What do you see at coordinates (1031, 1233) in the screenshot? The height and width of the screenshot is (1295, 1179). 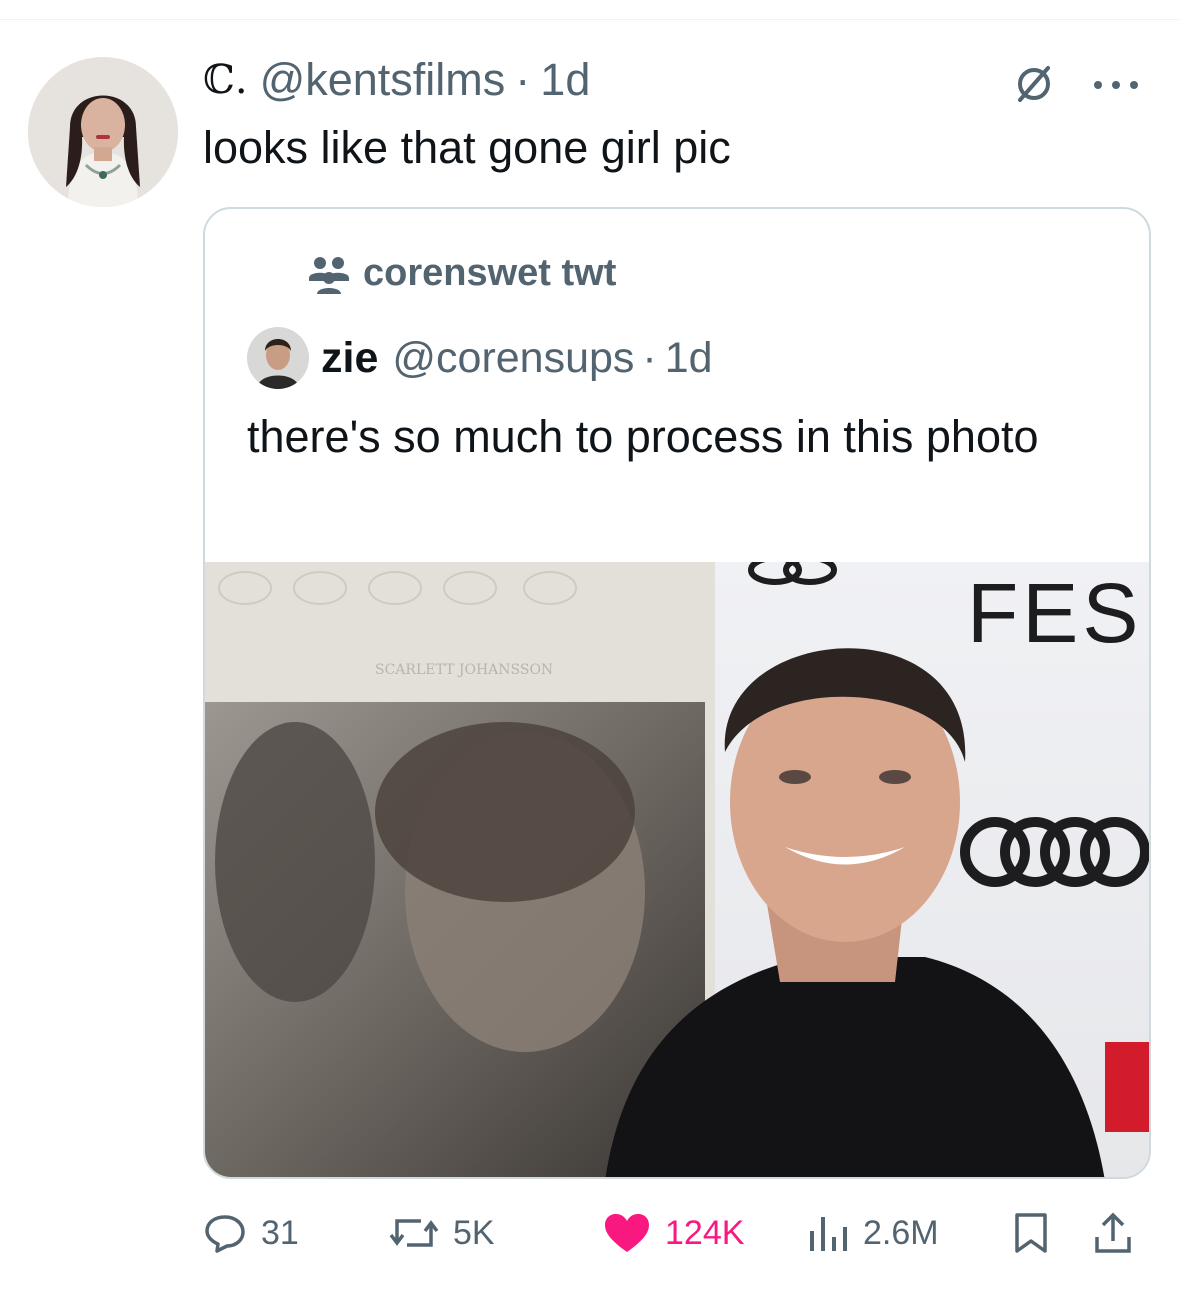 I see `bookmark-icon` at bounding box center [1031, 1233].